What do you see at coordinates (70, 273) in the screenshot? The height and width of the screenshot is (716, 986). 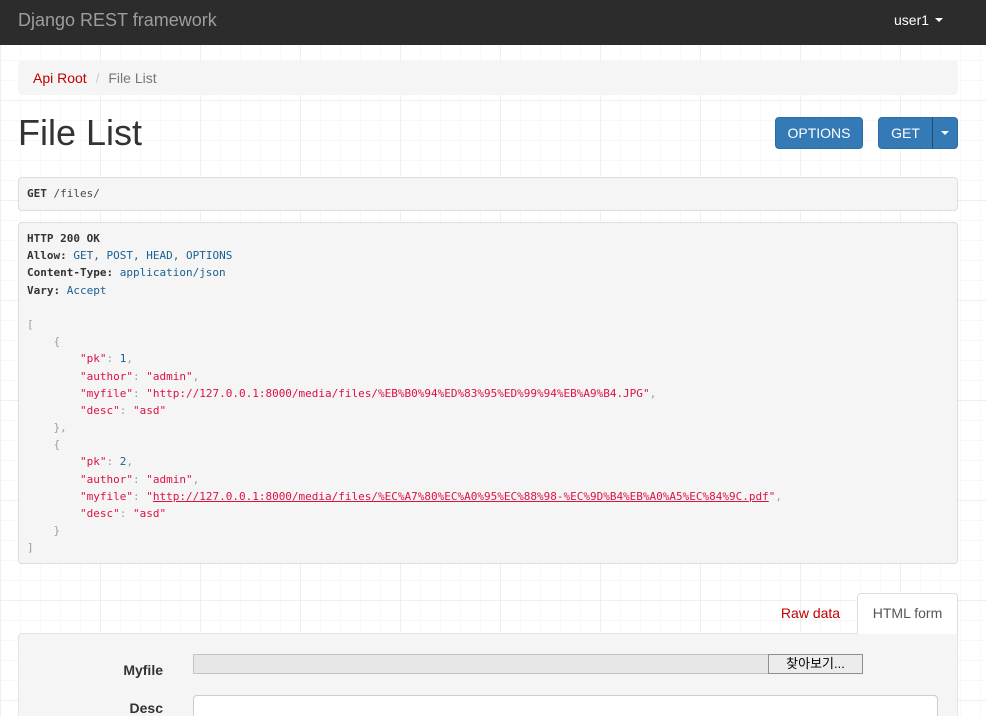 I see `header-name: Content-Type:` at bounding box center [70, 273].